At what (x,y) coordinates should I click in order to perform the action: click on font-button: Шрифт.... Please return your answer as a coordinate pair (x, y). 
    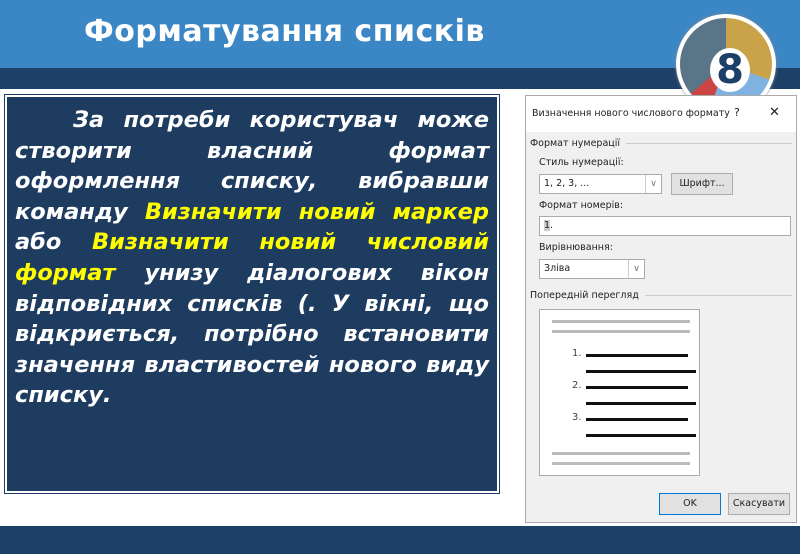
    Looking at the image, I should click on (702, 184).